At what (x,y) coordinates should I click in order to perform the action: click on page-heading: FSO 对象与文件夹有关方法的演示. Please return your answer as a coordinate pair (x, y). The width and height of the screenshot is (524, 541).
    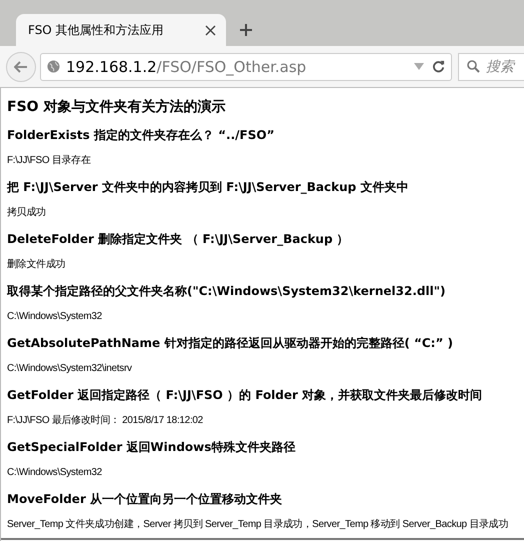
    Looking at the image, I should click on (116, 107).